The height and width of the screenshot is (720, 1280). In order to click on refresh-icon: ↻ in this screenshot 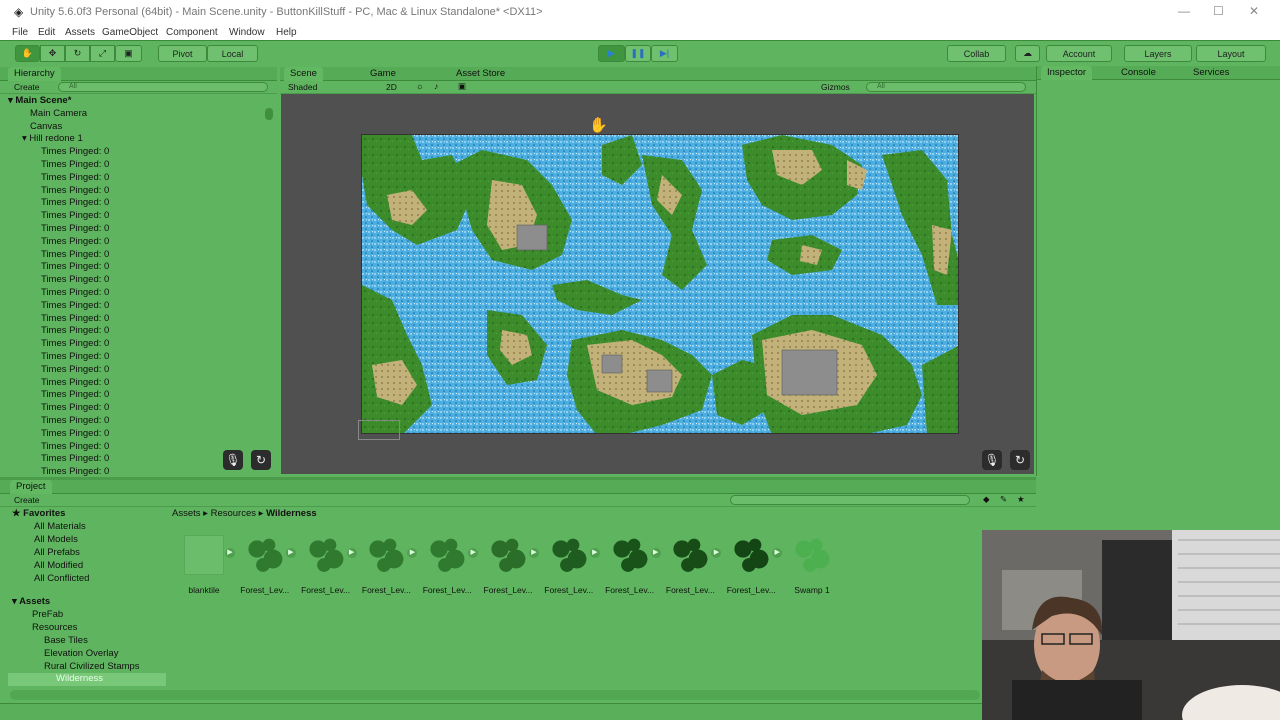, I will do `click(261, 460)`.